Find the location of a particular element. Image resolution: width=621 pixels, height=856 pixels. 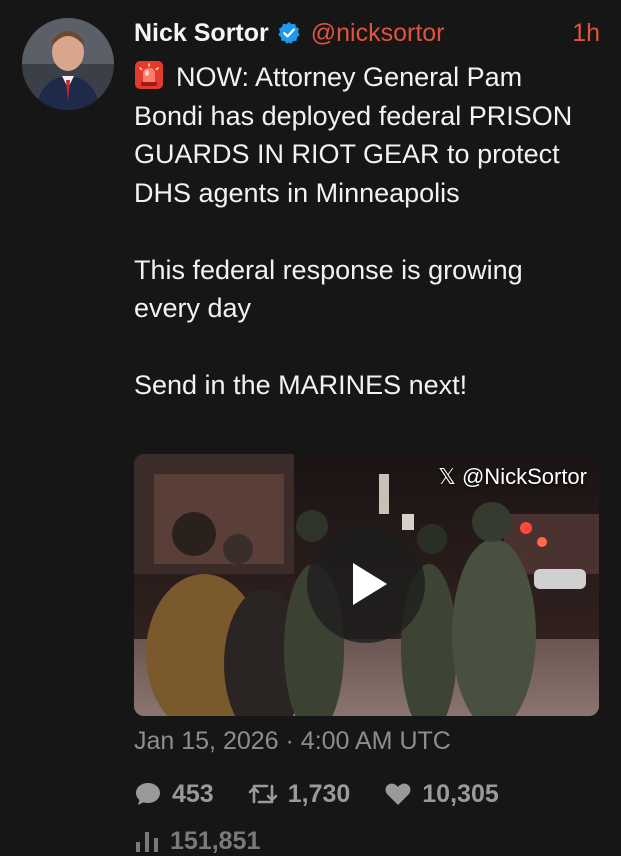

play-button is located at coordinates (366, 584).